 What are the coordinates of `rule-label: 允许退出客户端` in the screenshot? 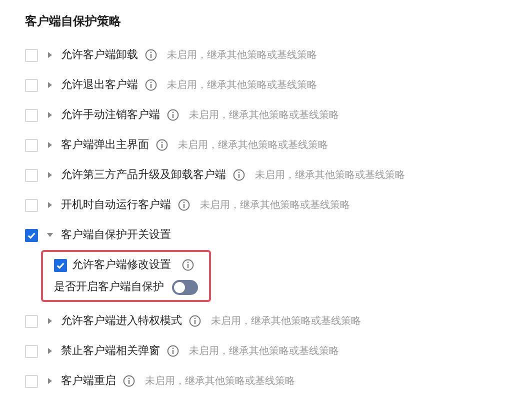 It's located at (99, 84).